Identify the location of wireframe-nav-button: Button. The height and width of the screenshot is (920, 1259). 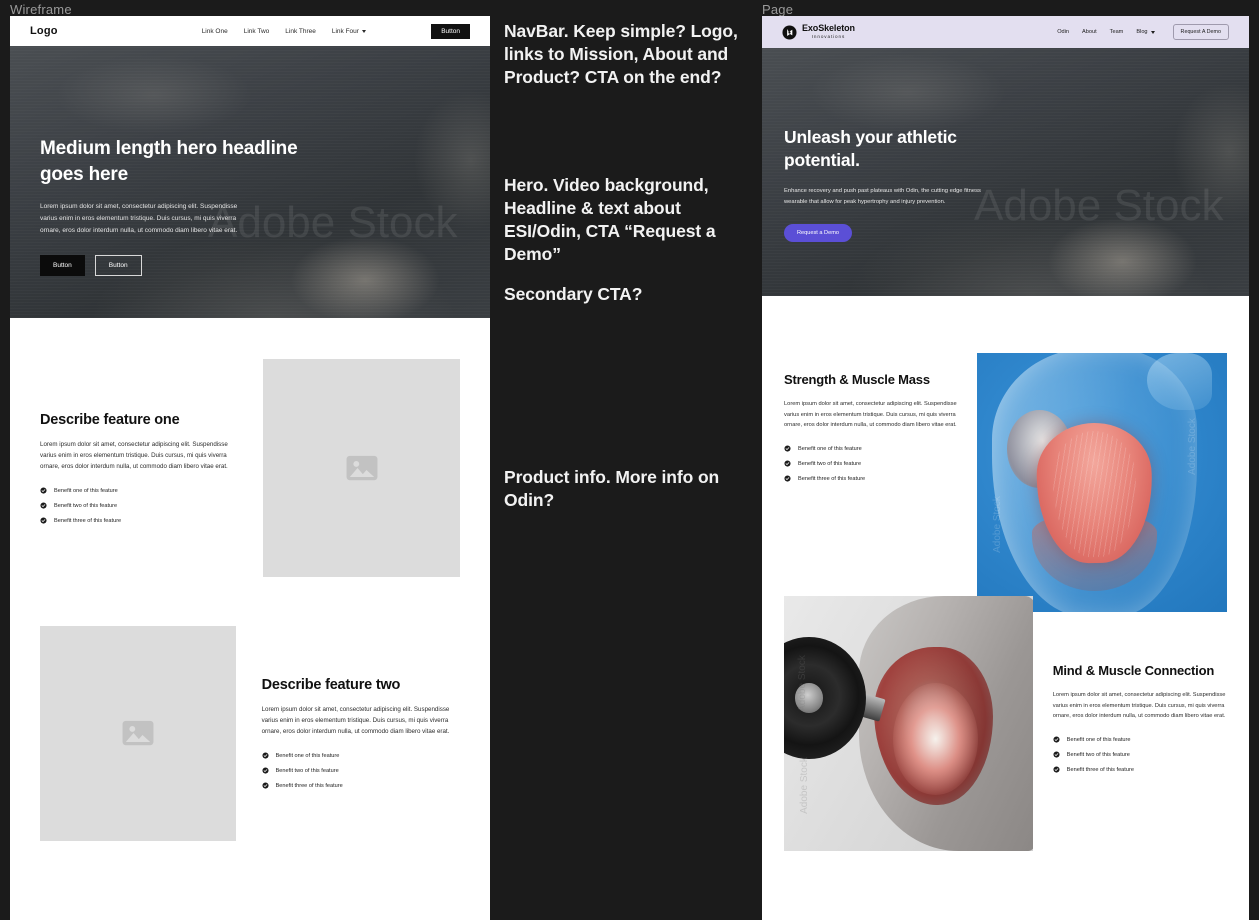
(450, 31).